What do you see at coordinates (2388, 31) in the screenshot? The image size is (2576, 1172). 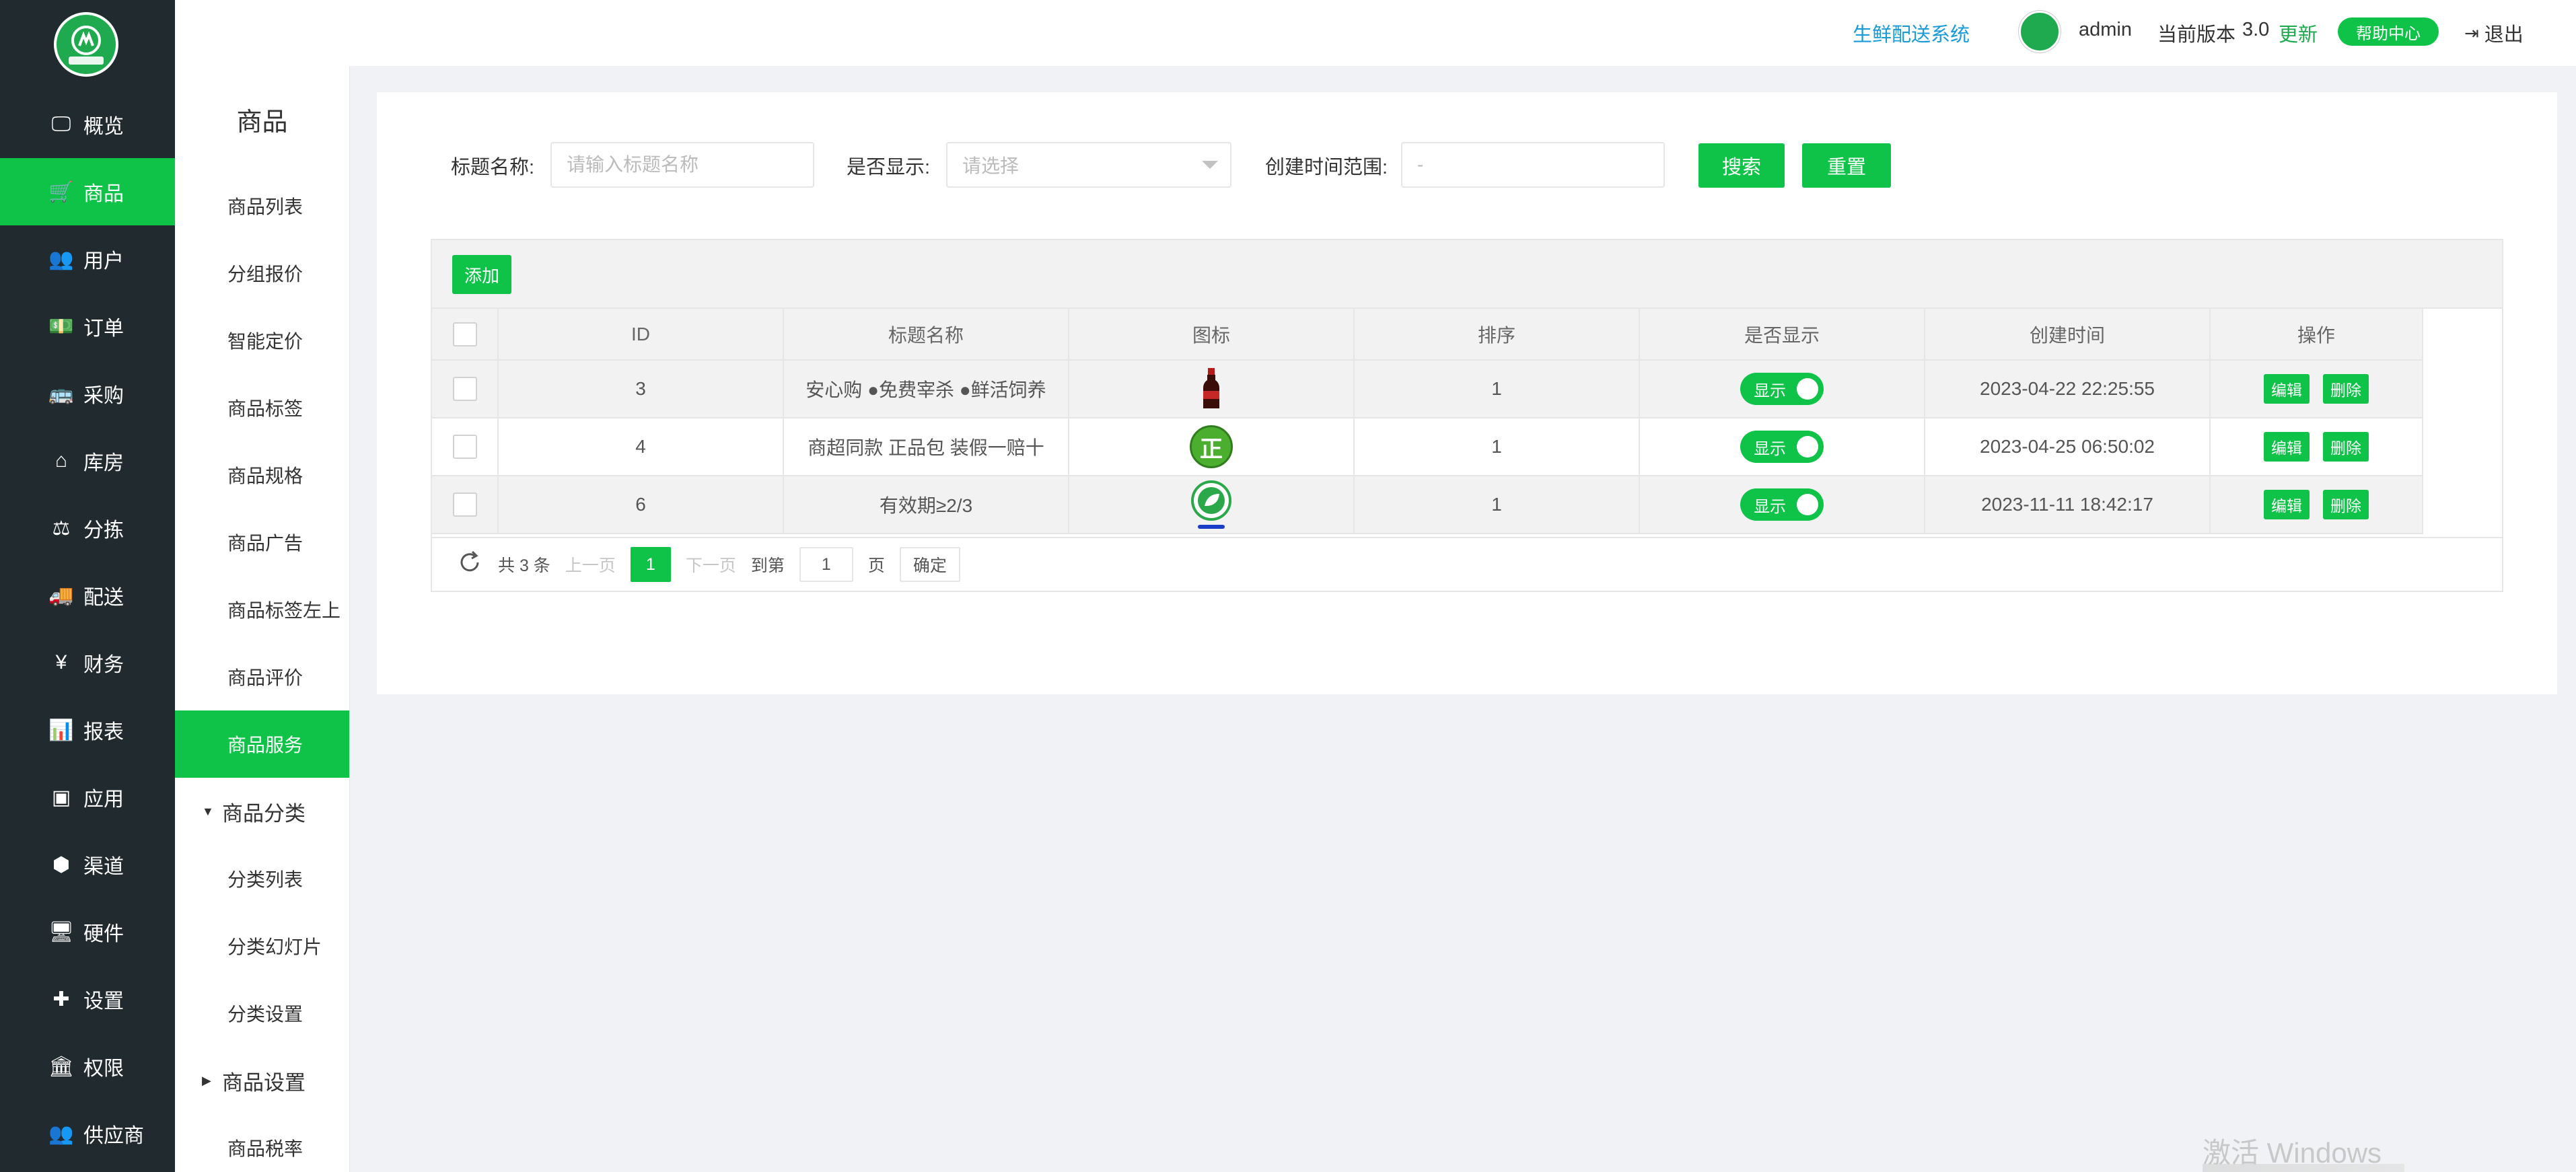 I see `help-center-button: 帮助中心` at bounding box center [2388, 31].